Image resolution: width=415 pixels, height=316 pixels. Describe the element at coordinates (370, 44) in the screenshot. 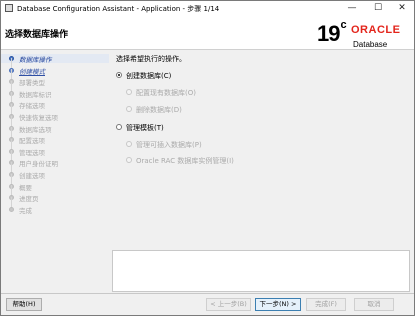

I see `logo-product-name: Database` at that location.